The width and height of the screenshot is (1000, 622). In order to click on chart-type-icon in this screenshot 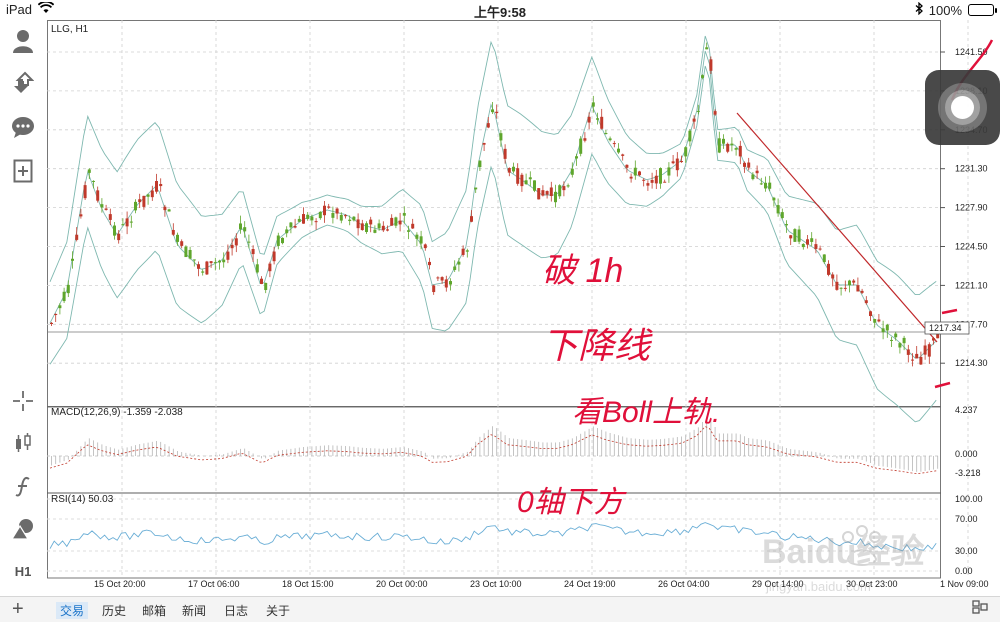, I will do `click(23, 443)`.